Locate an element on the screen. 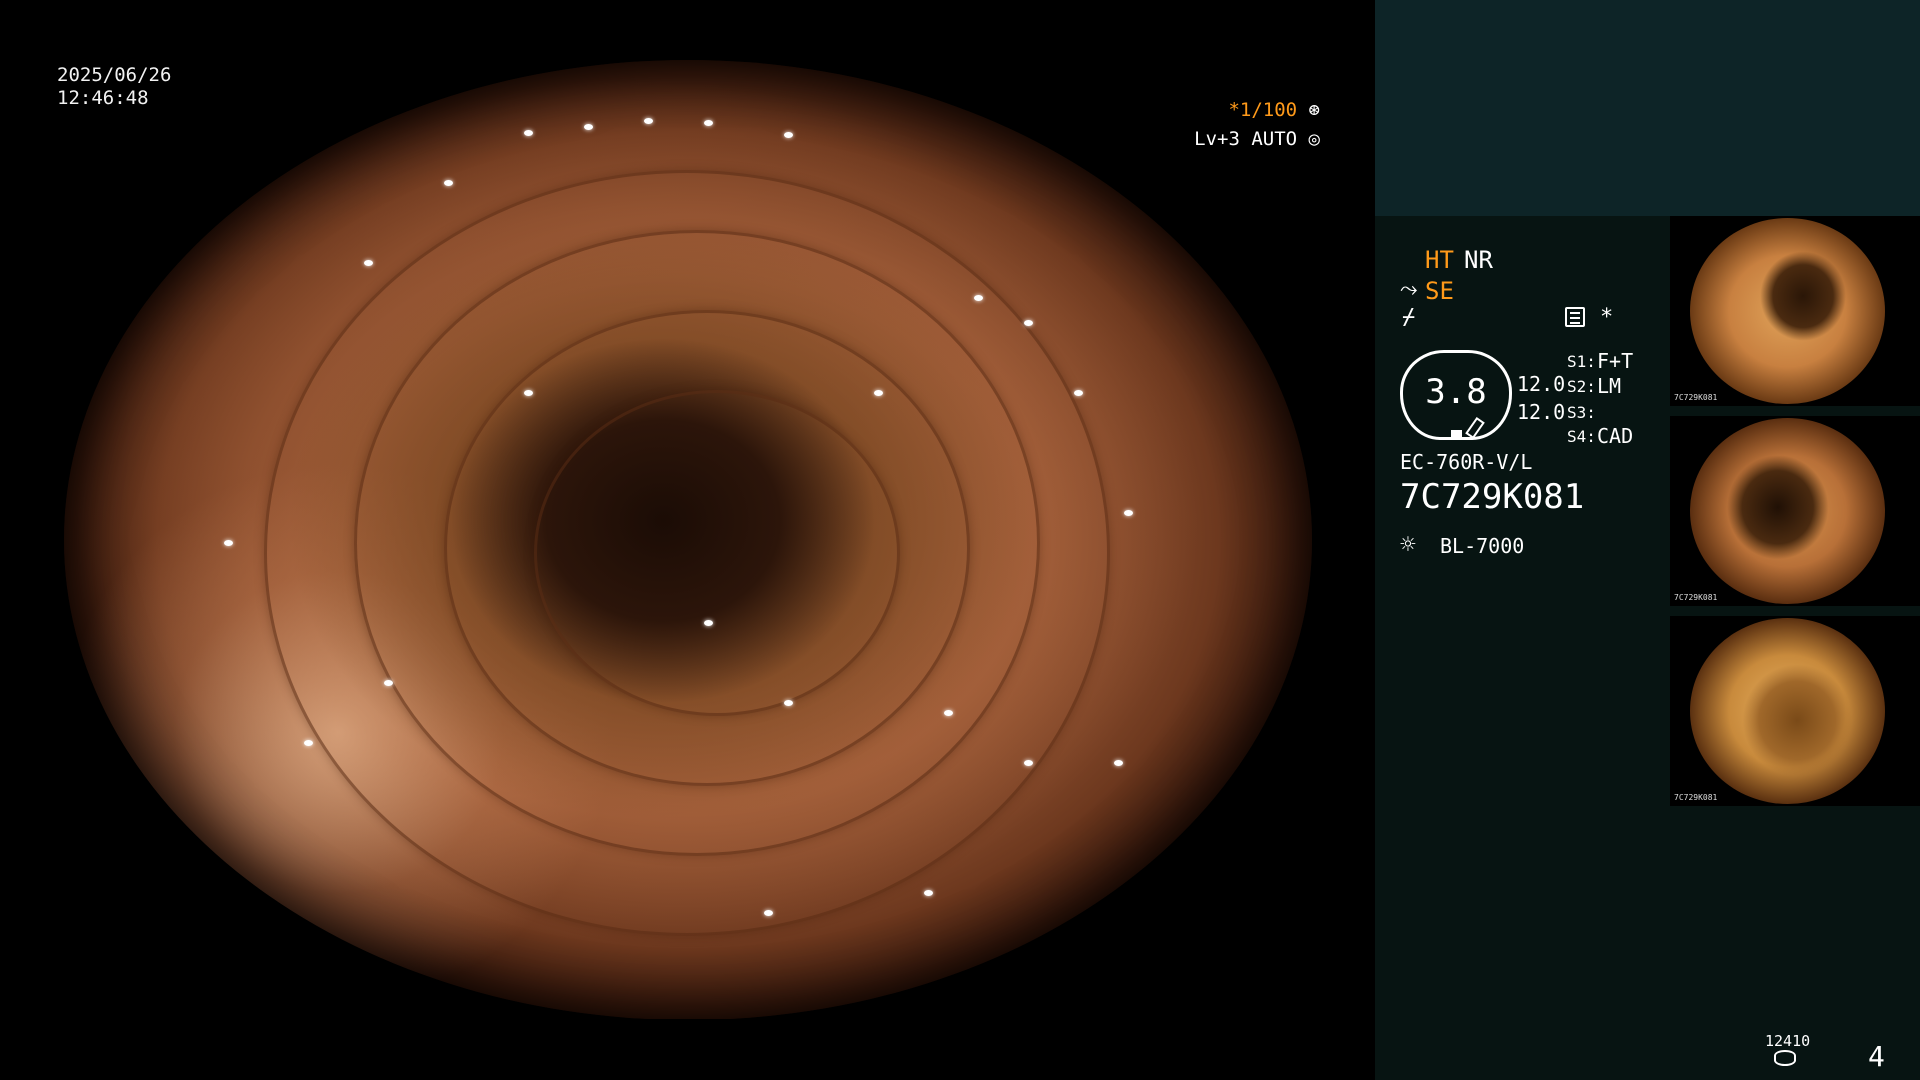  mode-ht: HT is located at coordinates (1439, 260).